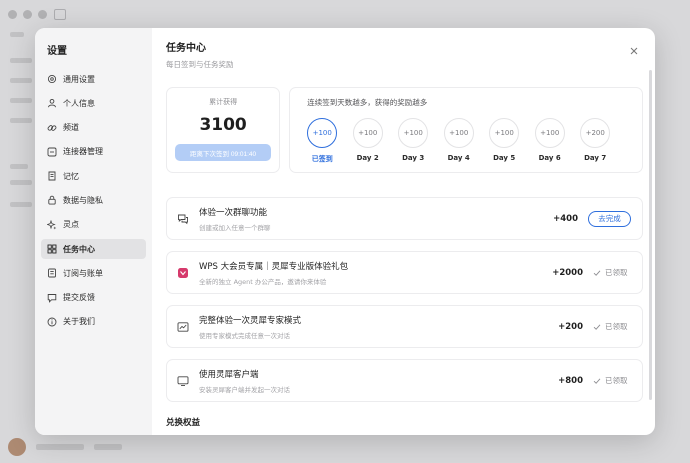 This screenshot has height=463, width=690. Describe the element at coordinates (83, 200) in the screenshot. I see `sidebar-item-label: 数据与隐私` at that location.